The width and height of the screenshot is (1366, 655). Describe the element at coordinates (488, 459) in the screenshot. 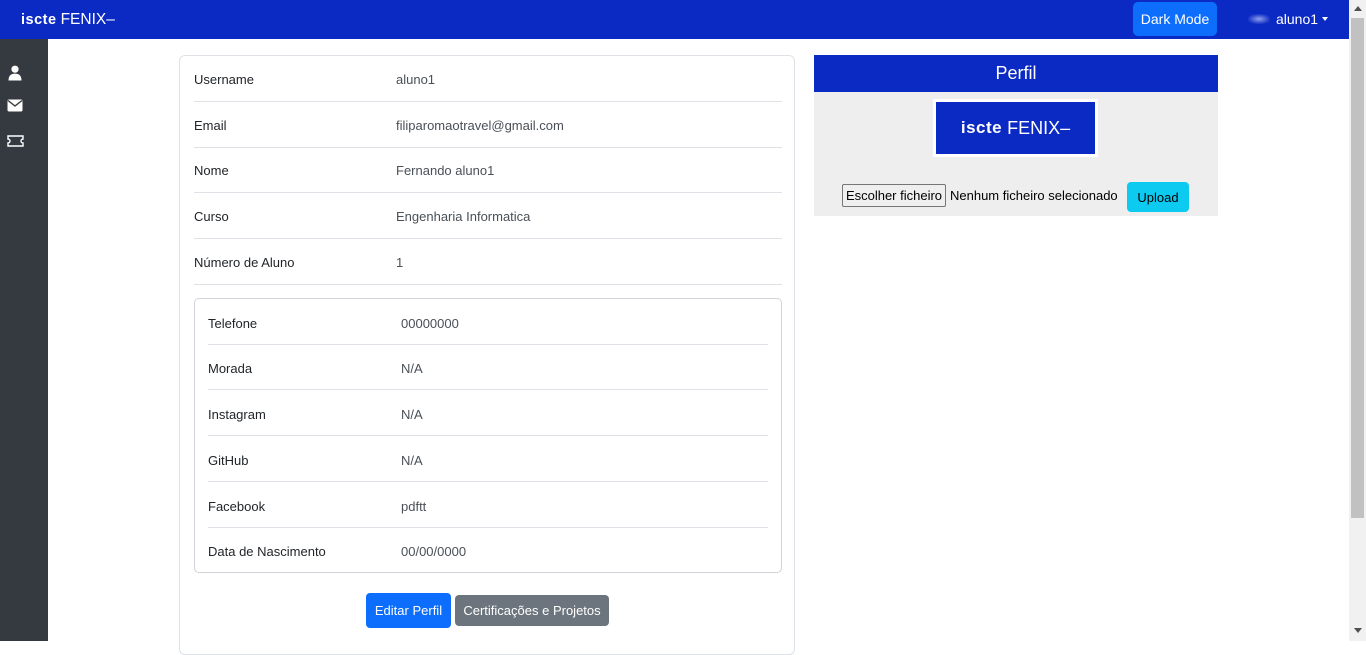

I see `contact-row-github: GitHub N/A` at that location.